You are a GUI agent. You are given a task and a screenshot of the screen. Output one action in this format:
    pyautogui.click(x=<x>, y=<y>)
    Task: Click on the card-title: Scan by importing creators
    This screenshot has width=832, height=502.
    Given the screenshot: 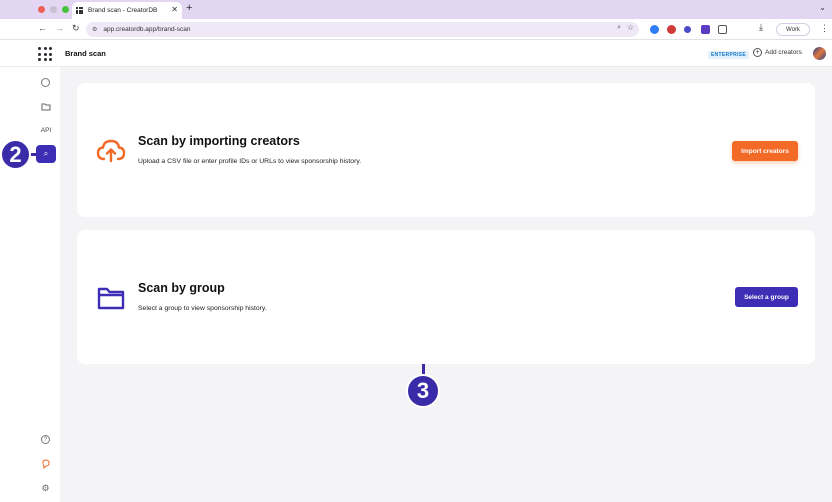 What is the action you would take?
    pyautogui.click(x=219, y=141)
    